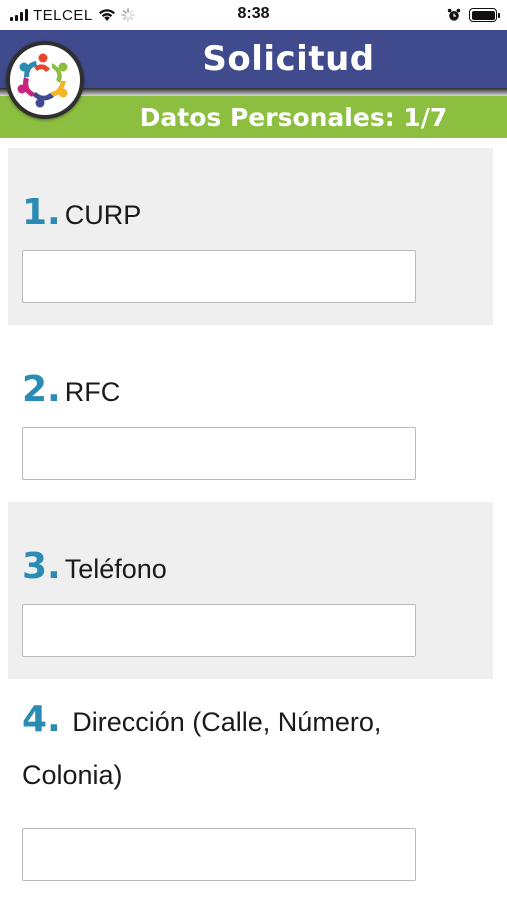  I want to click on status-right, so click(473, 15).